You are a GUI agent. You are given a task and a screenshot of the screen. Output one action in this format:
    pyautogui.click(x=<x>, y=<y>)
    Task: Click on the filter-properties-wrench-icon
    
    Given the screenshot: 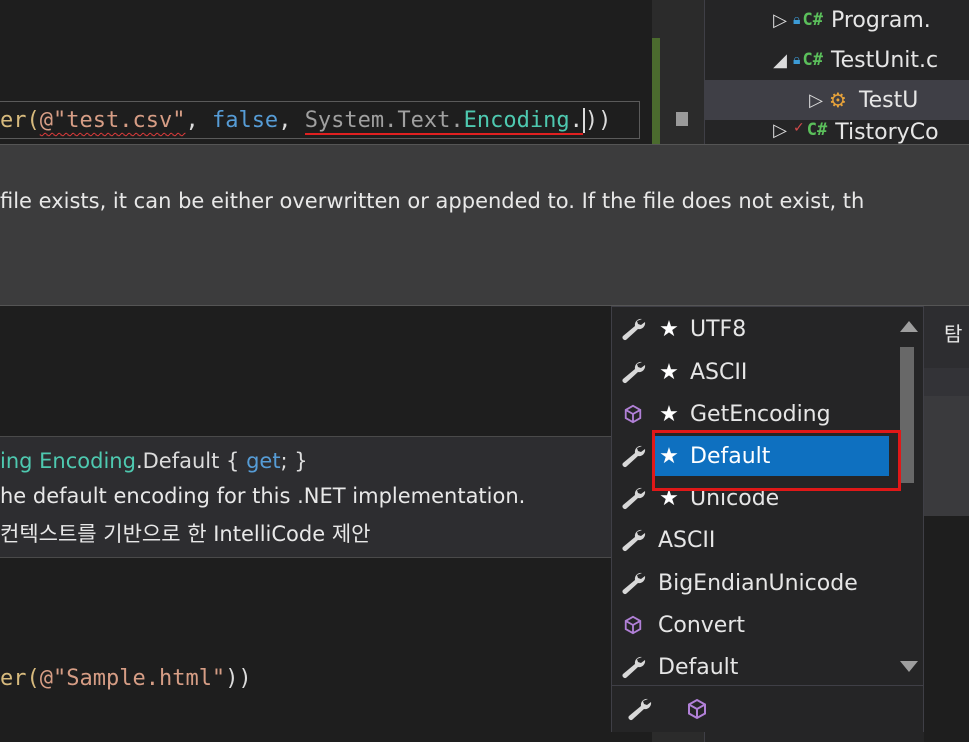 What is the action you would take?
    pyautogui.click(x=639, y=711)
    